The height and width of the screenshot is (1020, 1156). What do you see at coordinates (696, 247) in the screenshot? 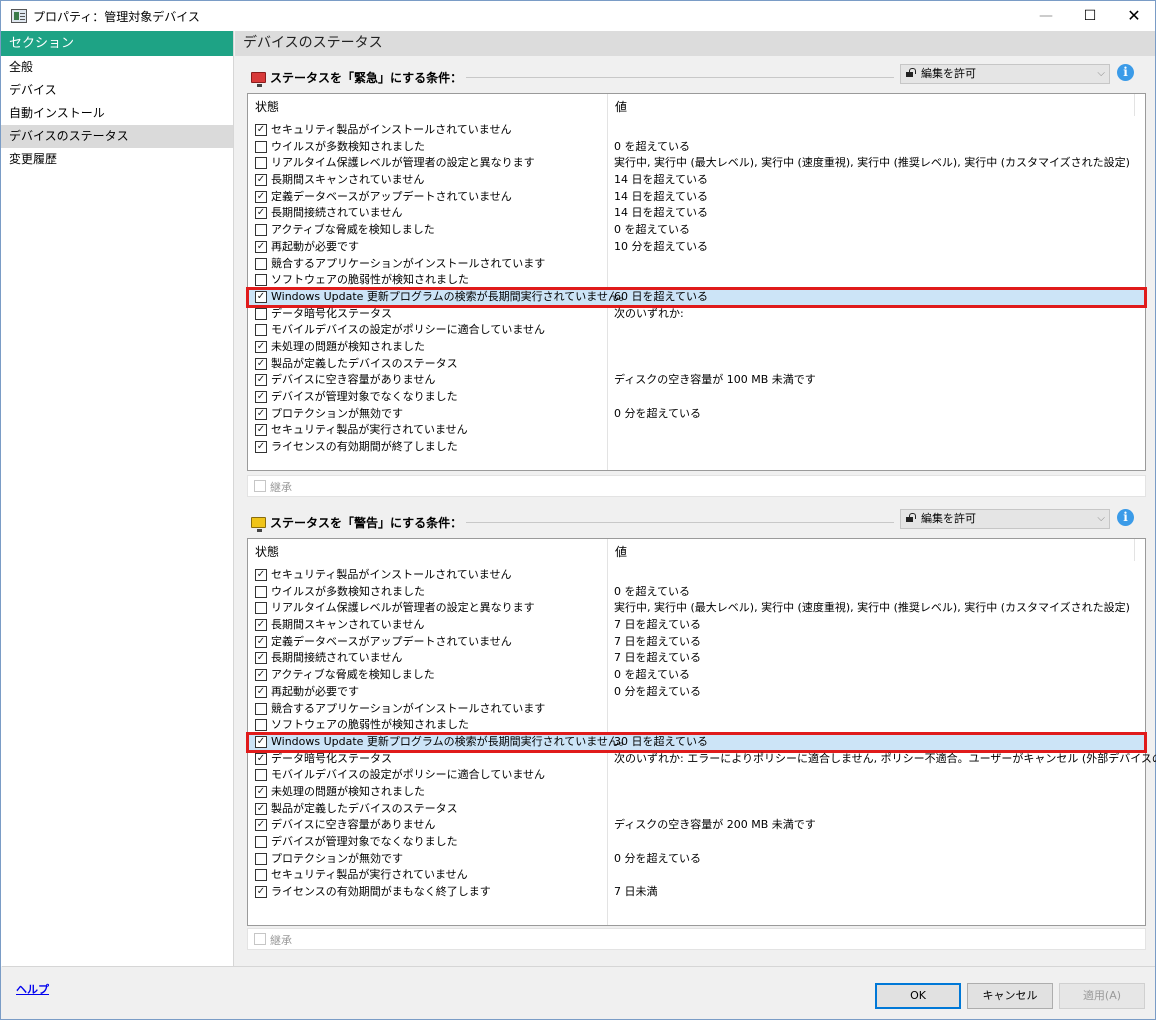
I see `condition-row: ✓ 再起動が必要です 10 分を超えている` at bounding box center [696, 247].